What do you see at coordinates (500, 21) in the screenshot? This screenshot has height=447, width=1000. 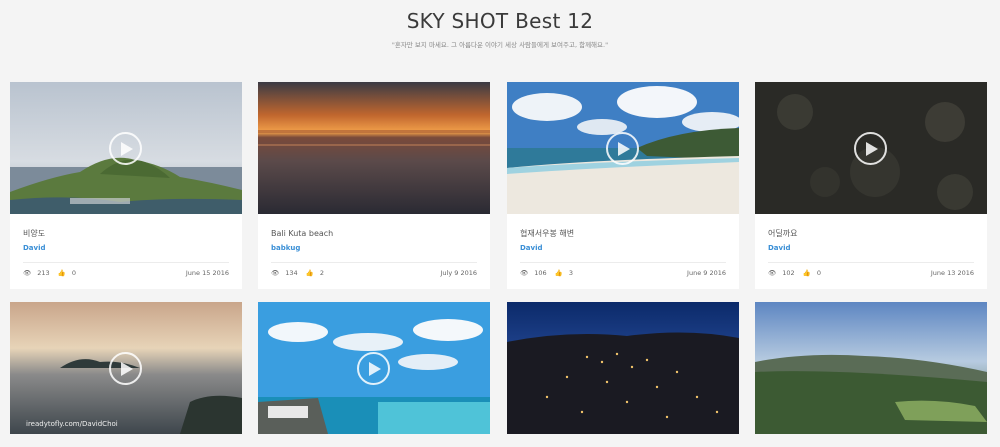 I see `page-title: SKY SHOT Best 12` at bounding box center [500, 21].